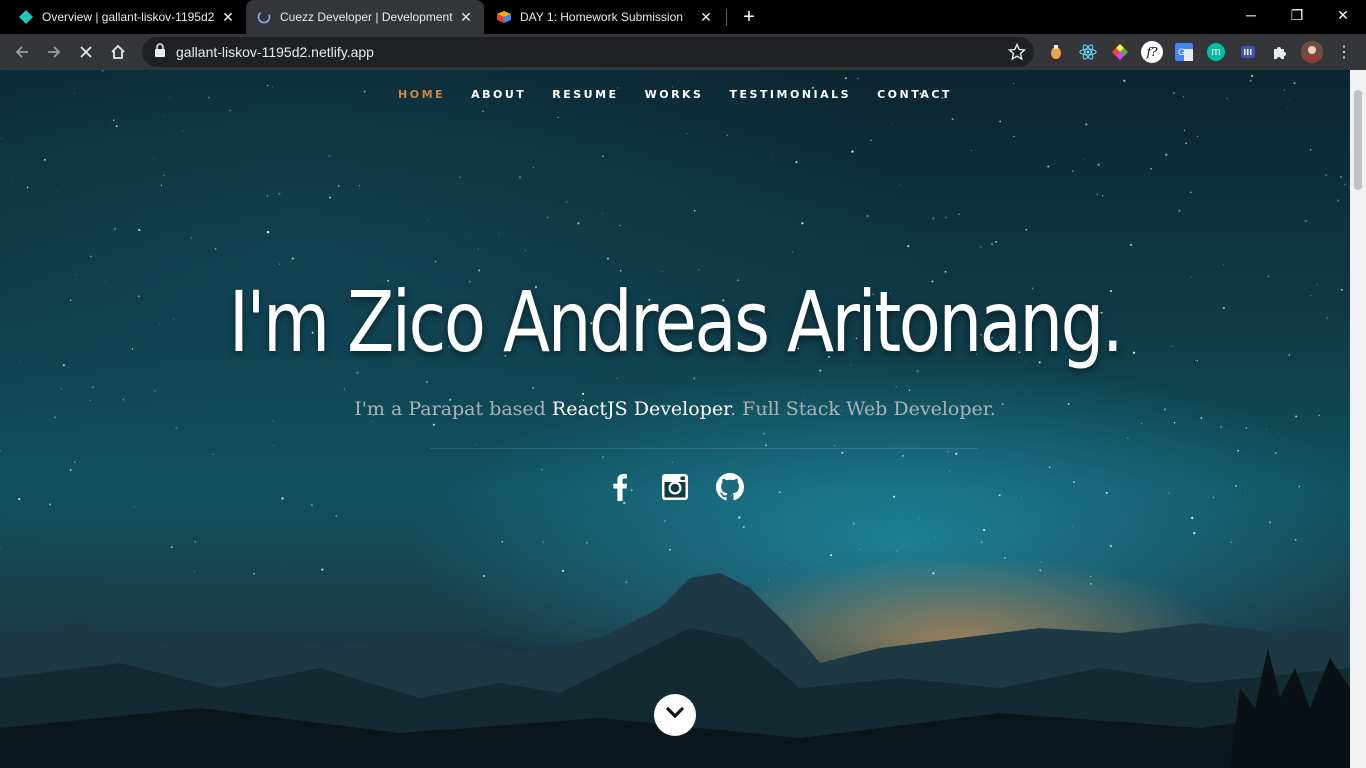  What do you see at coordinates (22, 52) in the screenshot?
I see `back-button` at bounding box center [22, 52].